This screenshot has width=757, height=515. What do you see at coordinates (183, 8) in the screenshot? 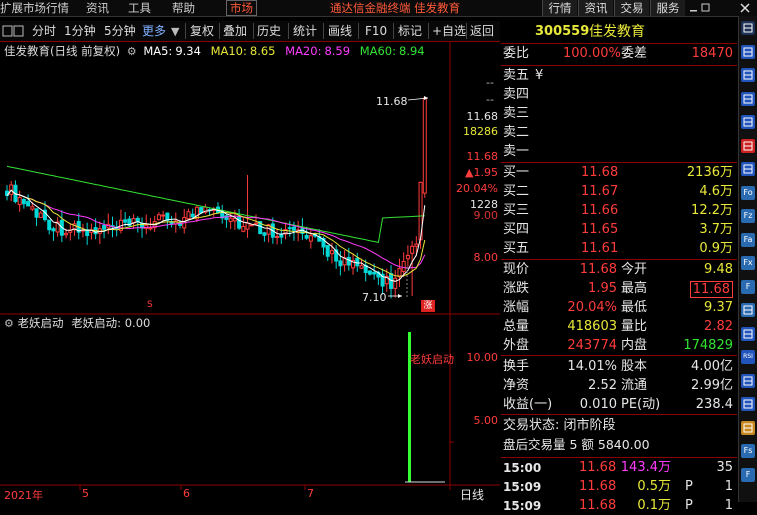
I see `menu-item-help: 帮助` at bounding box center [183, 8].